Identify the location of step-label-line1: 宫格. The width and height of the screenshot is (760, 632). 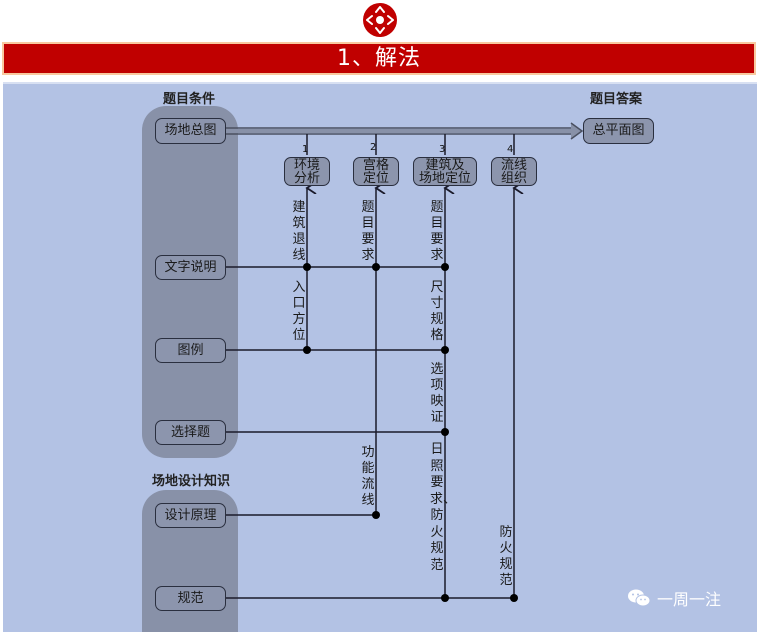
(375, 165).